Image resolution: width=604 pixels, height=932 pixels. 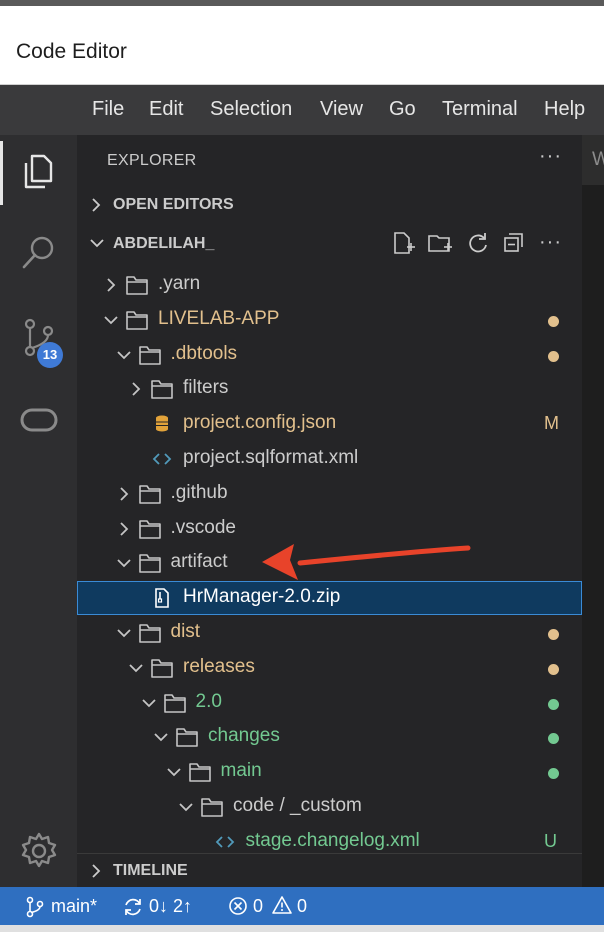 What do you see at coordinates (208, 701) in the screenshot?
I see `tree-item-label: 2.0` at bounding box center [208, 701].